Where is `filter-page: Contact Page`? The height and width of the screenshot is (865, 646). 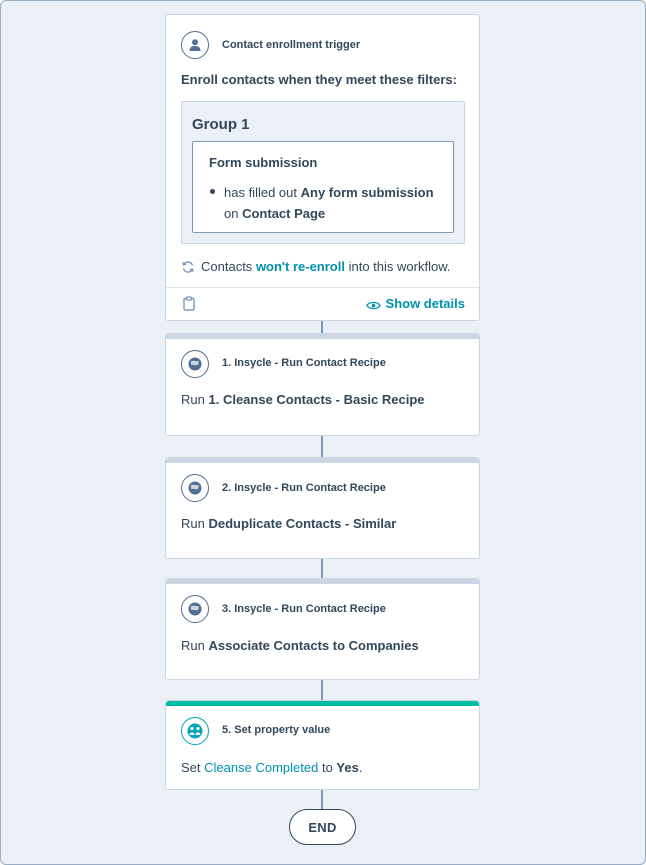
filter-page: Contact Page is located at coordinates (284, 213).